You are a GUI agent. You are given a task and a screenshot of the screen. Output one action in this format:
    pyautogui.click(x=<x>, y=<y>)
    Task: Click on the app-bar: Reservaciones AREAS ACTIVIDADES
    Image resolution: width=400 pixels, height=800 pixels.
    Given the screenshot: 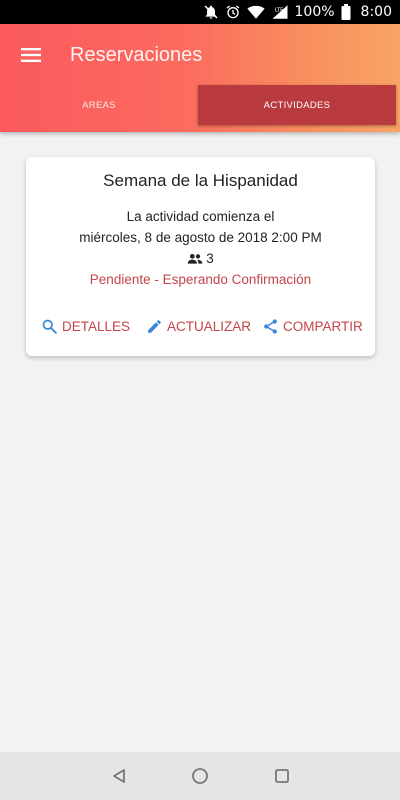 What is the action you would take?
    pyautogui.click(x=200, y=78)
    